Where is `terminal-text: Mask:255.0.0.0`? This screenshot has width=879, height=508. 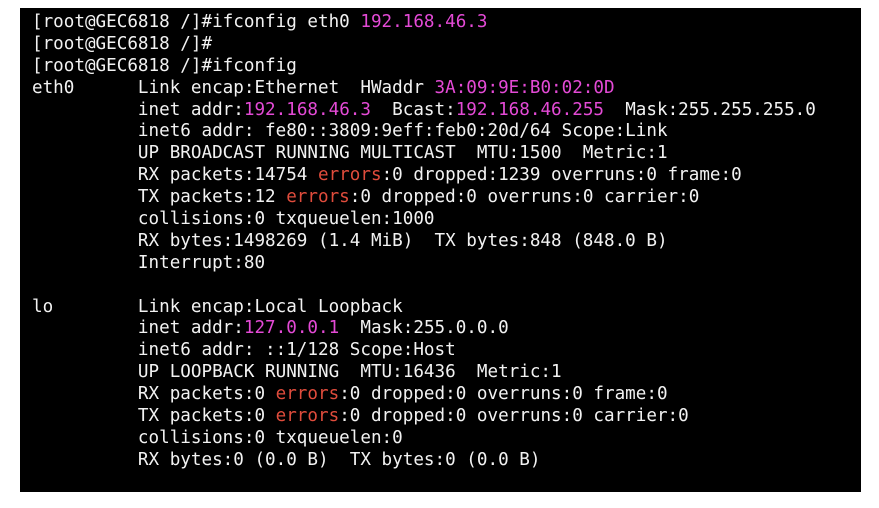 terminal-text: Mask:255.0.0.0 is located at coordinates (424, 328).